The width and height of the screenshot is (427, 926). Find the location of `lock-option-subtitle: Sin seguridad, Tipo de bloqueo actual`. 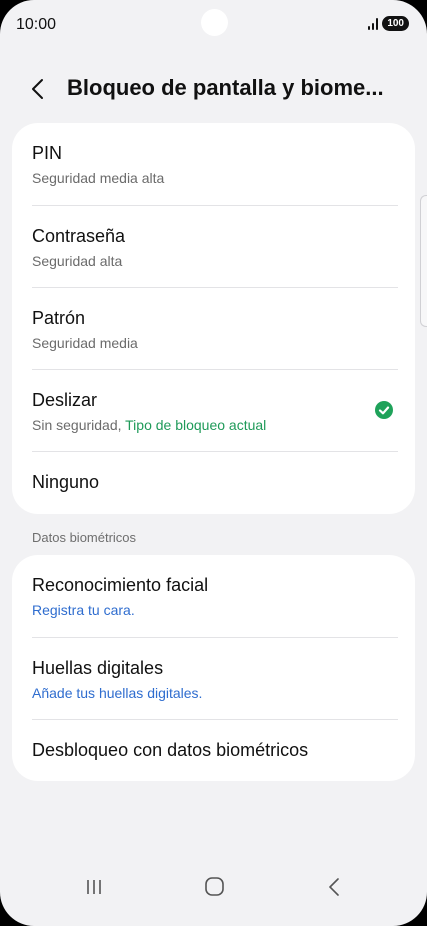

lock-option-subtitle: Sin seguridad, Tipo de bloqueo actual is located at coordinates (149, 425).